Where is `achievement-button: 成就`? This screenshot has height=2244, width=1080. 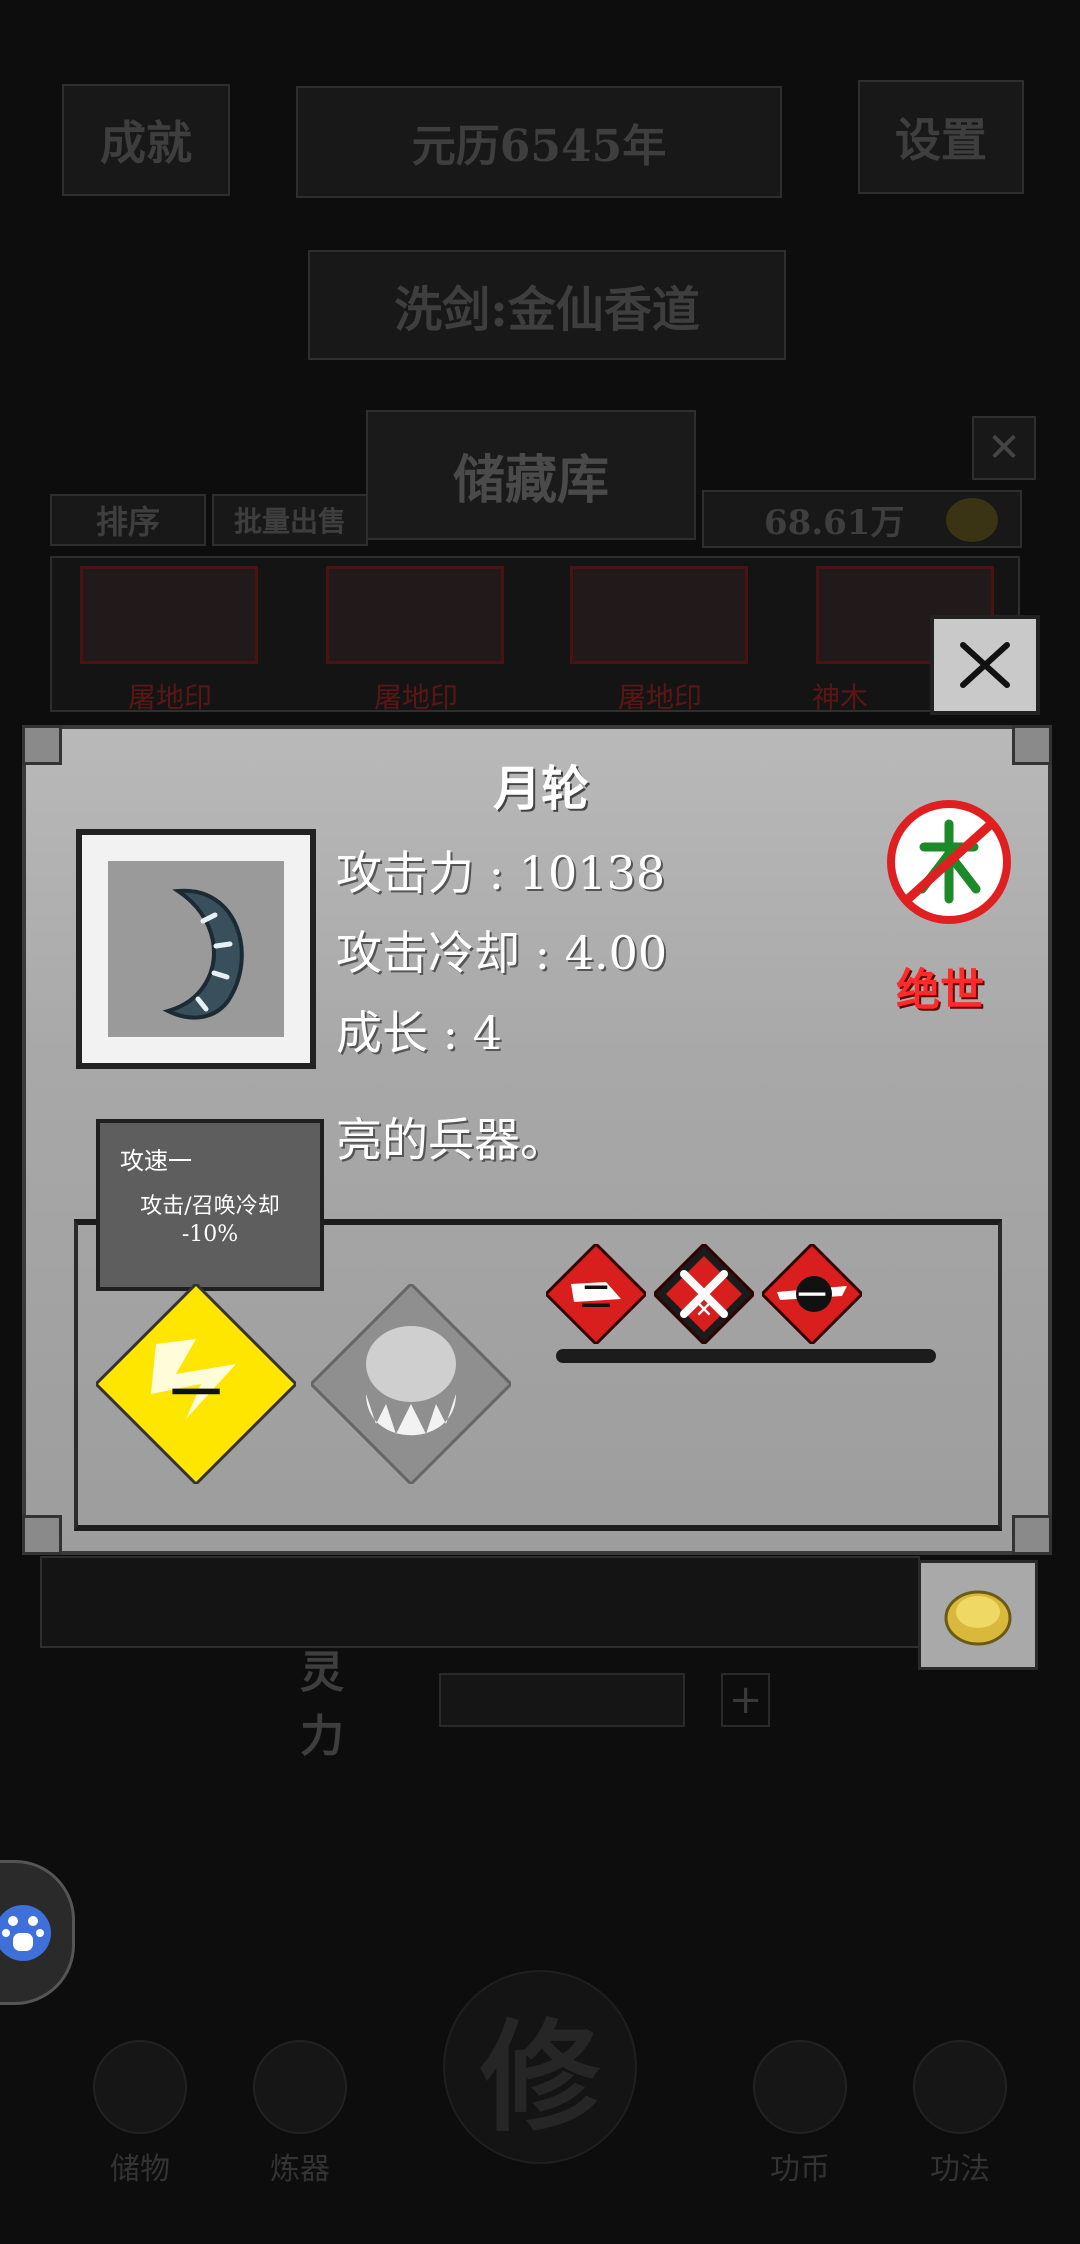
achievement-button: 成就 is located at coordinates (146, 140).